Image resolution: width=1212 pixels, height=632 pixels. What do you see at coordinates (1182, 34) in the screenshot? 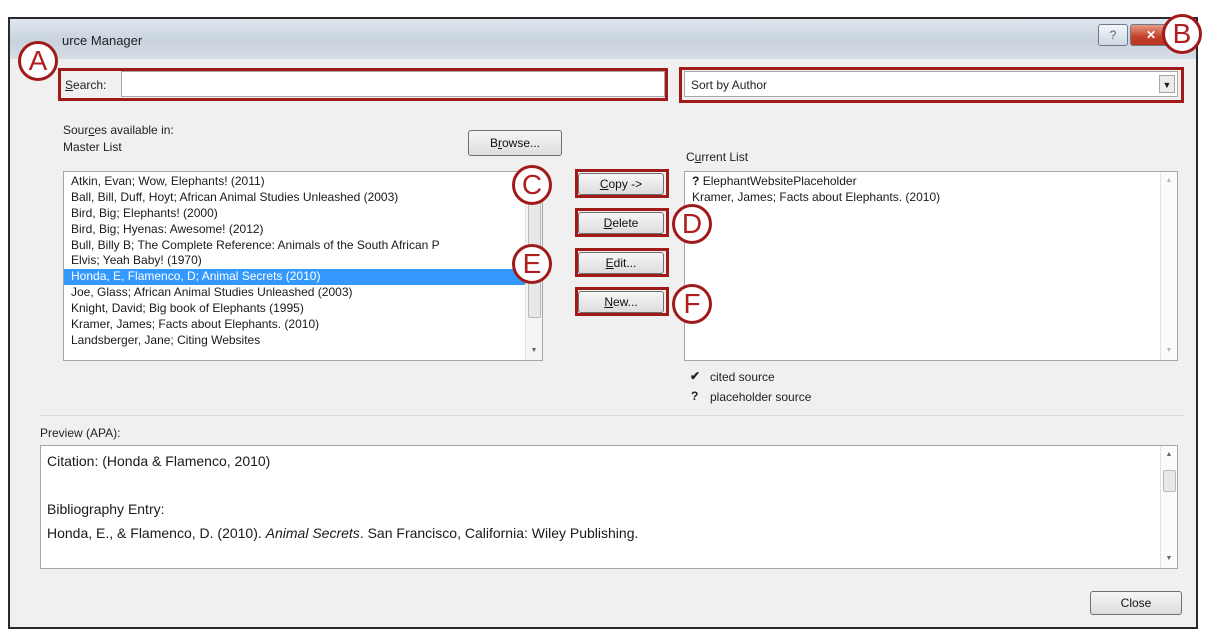
I see `callout-b: B` at bounding box center [1182, 34].